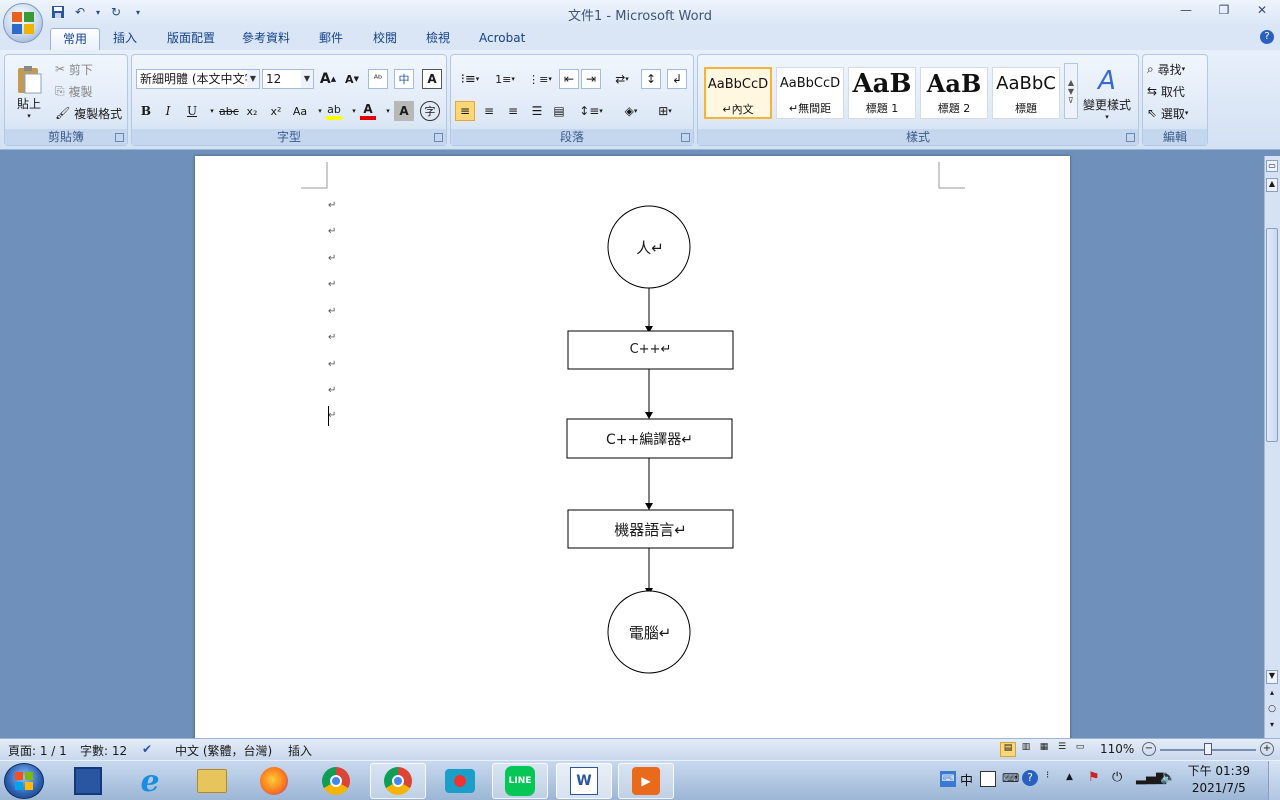 The height and width of the screenshot is (800, 1280). What do you see at coordinates (80, 12) in the screenshot?
I see `undo-icon: ↶` at bounding box center [80, 12].